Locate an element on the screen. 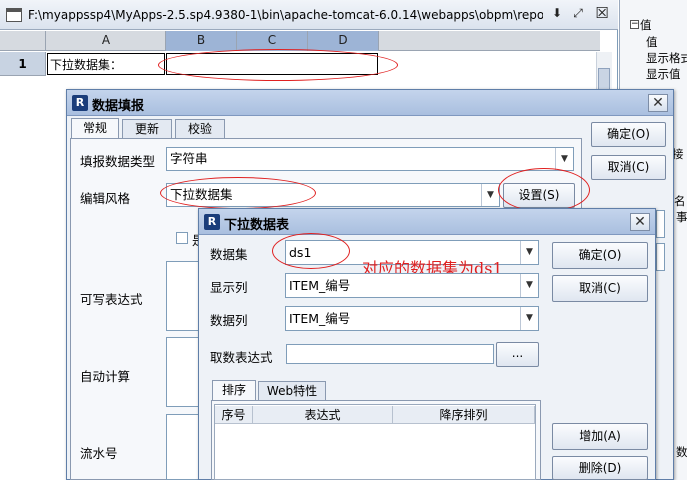  tab-web-properties: Web特性 is located at coordinates (292, 390).